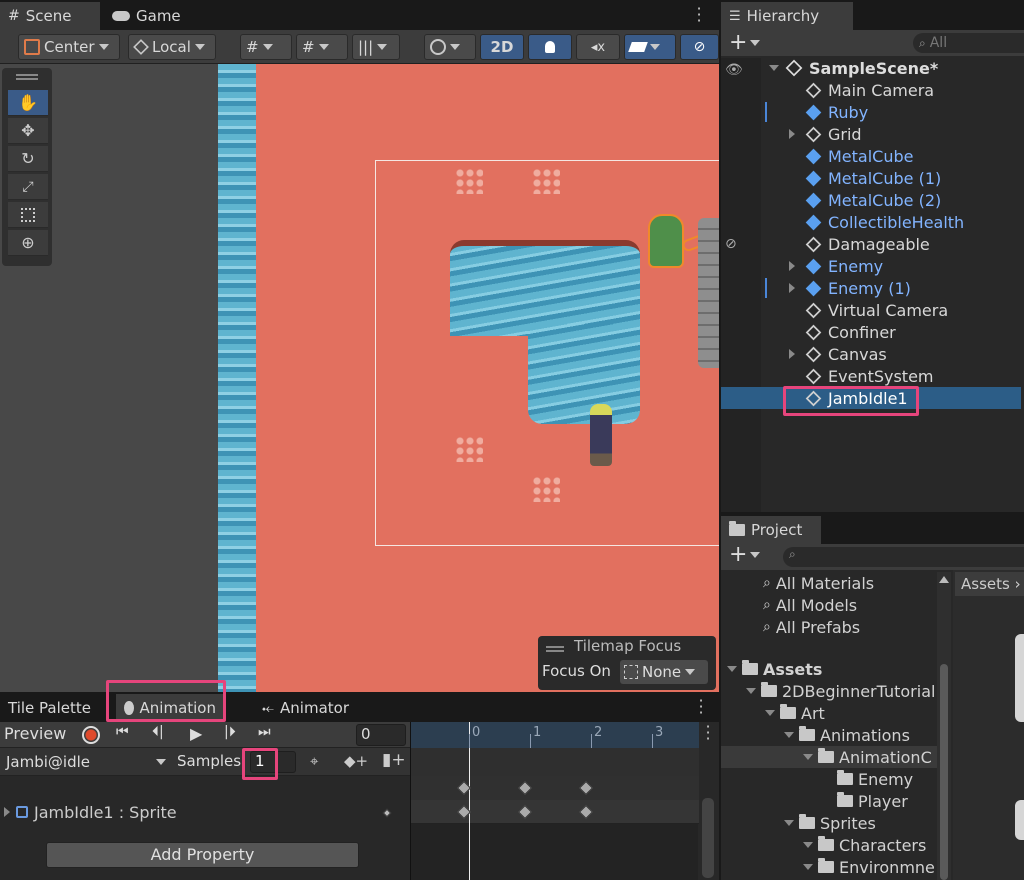 The width and height of the screenshot is (1024, 880). I want to click on hierarchy-item: Canvas, so click(871, 354).